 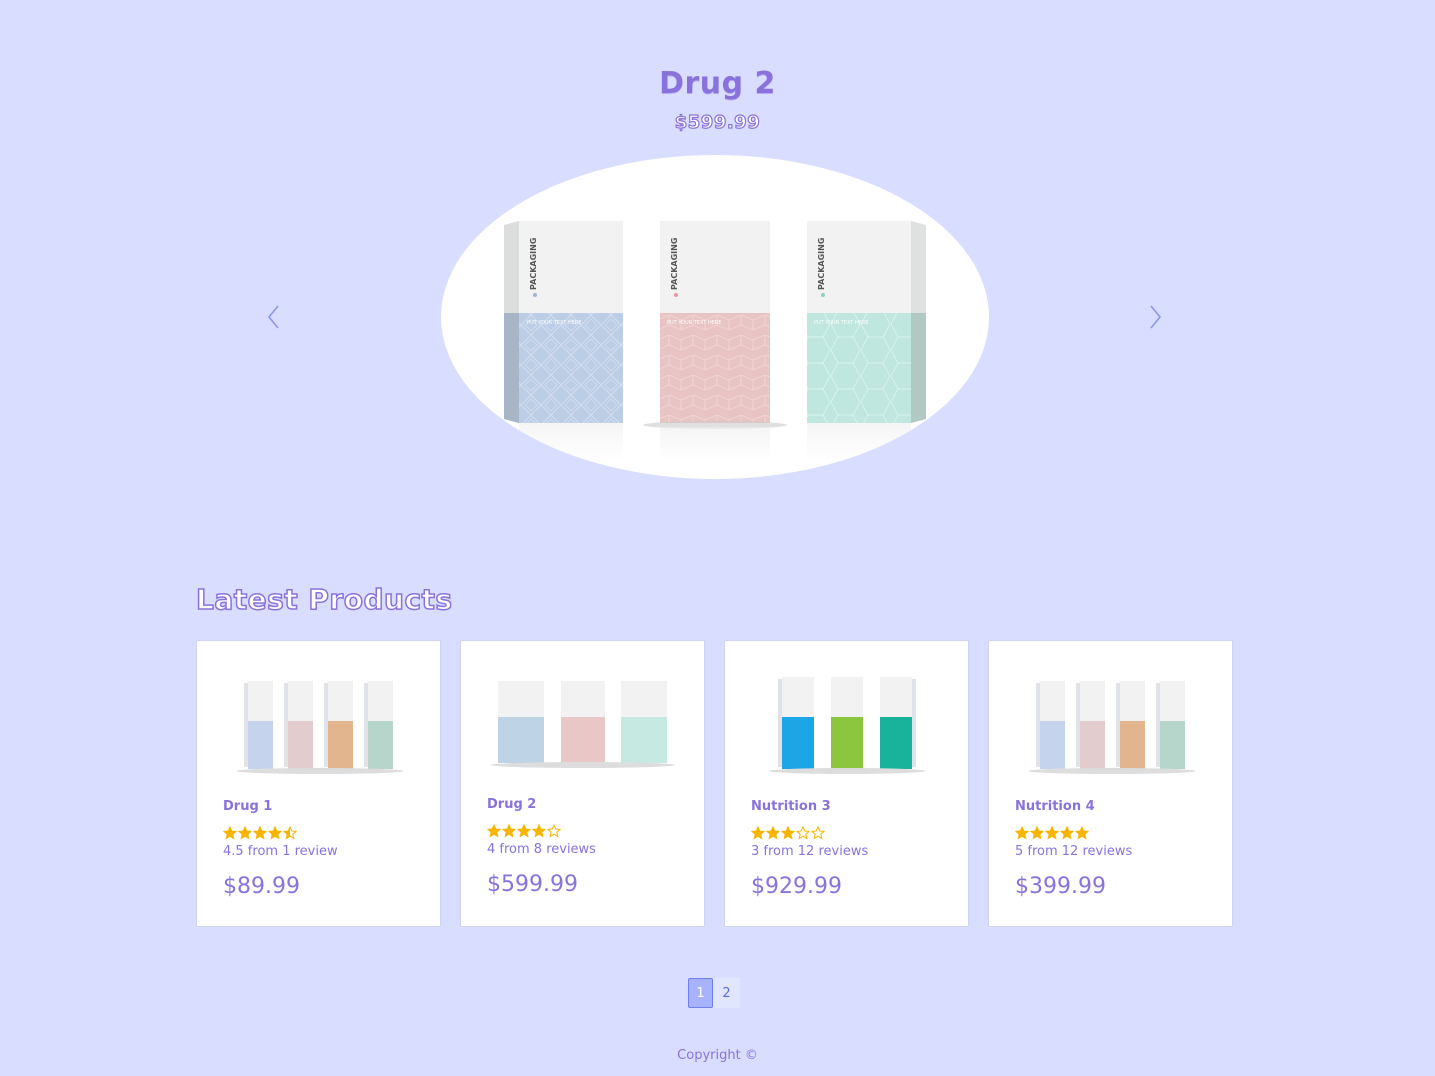 What do you see at coordinates (717, 1055) in the screenshot?
I see `footer-copyright: Copyright ©` at bounding box center [717, 1055].